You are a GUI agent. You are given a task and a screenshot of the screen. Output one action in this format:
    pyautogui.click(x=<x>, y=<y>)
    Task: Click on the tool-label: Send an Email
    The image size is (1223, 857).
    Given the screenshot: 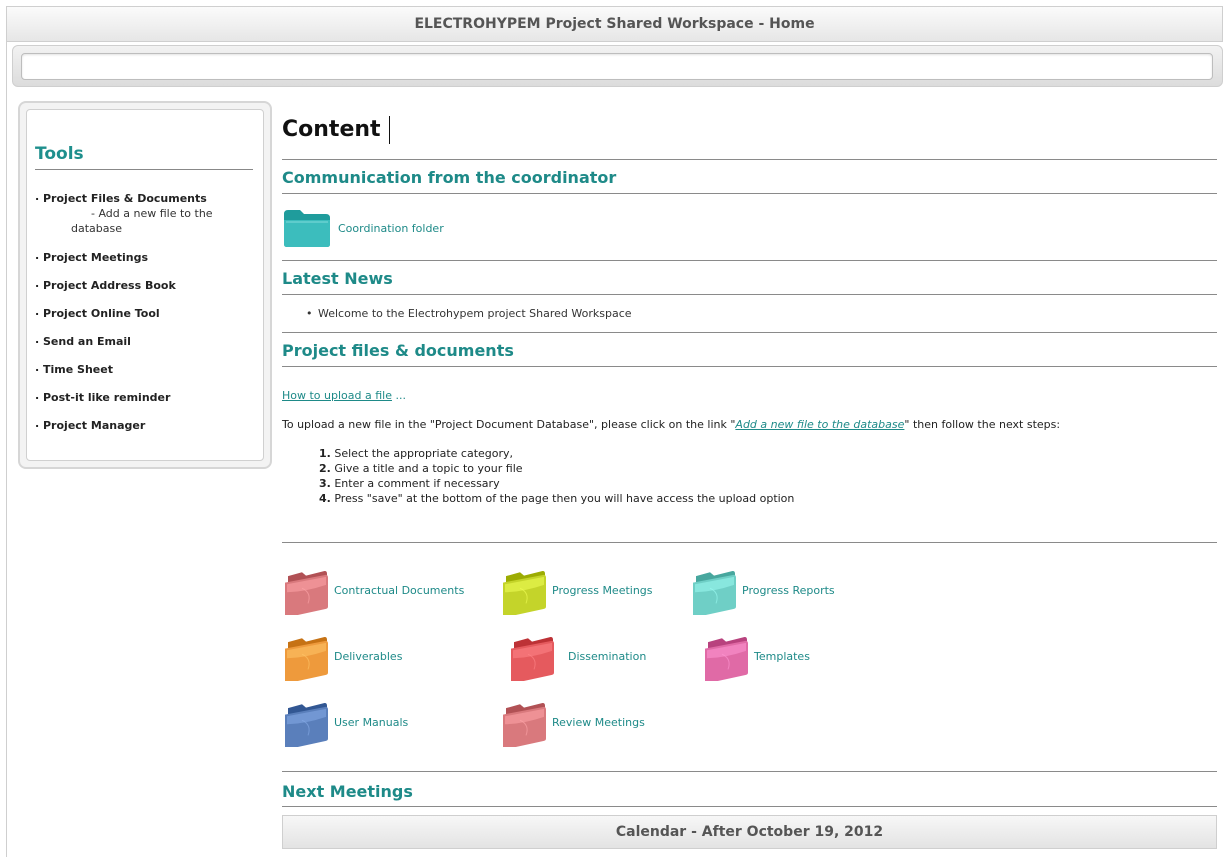 What is the action you would take?
    pyautogui.click(x=87, y=341)
    